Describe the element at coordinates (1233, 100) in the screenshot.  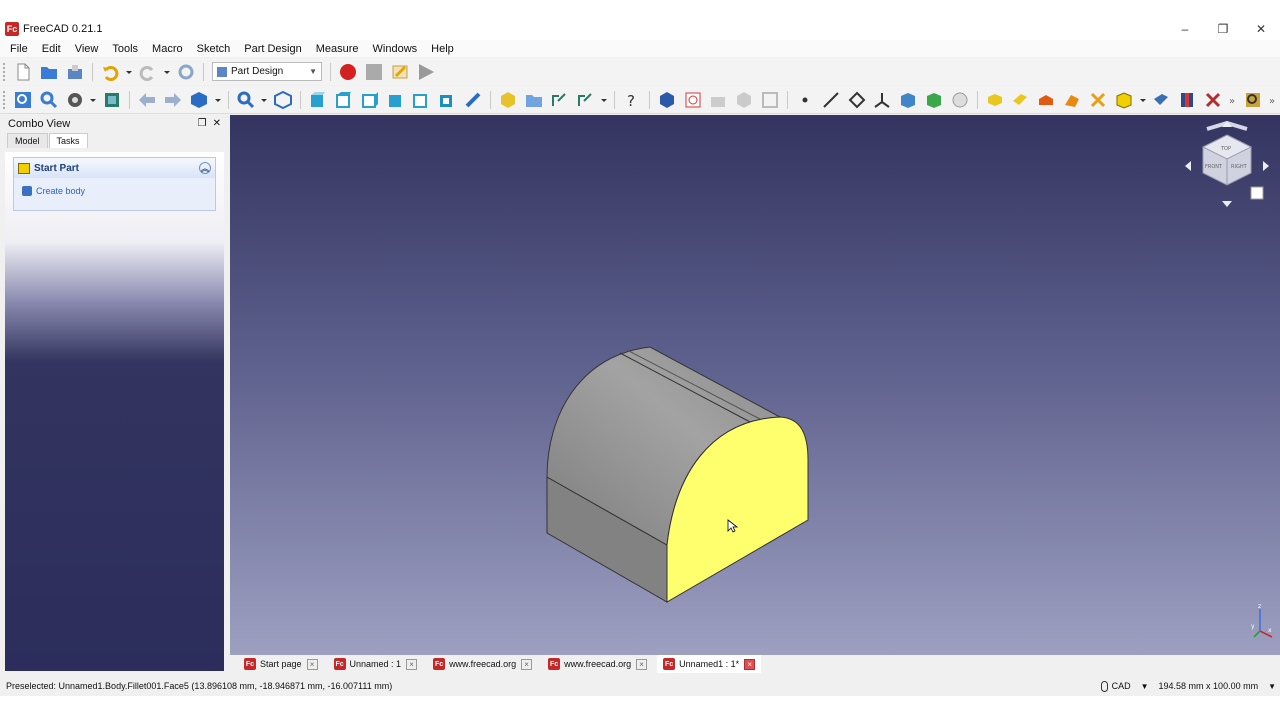
I see `more-tools-icon: »` at that location.